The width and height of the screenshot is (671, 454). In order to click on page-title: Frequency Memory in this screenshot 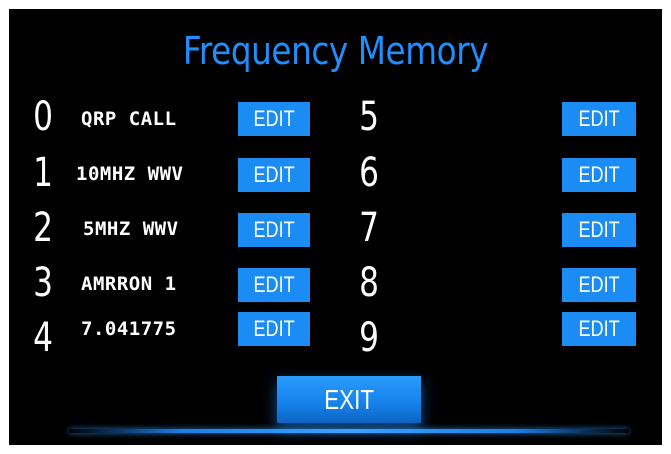, I will do `click(335, 51)`.